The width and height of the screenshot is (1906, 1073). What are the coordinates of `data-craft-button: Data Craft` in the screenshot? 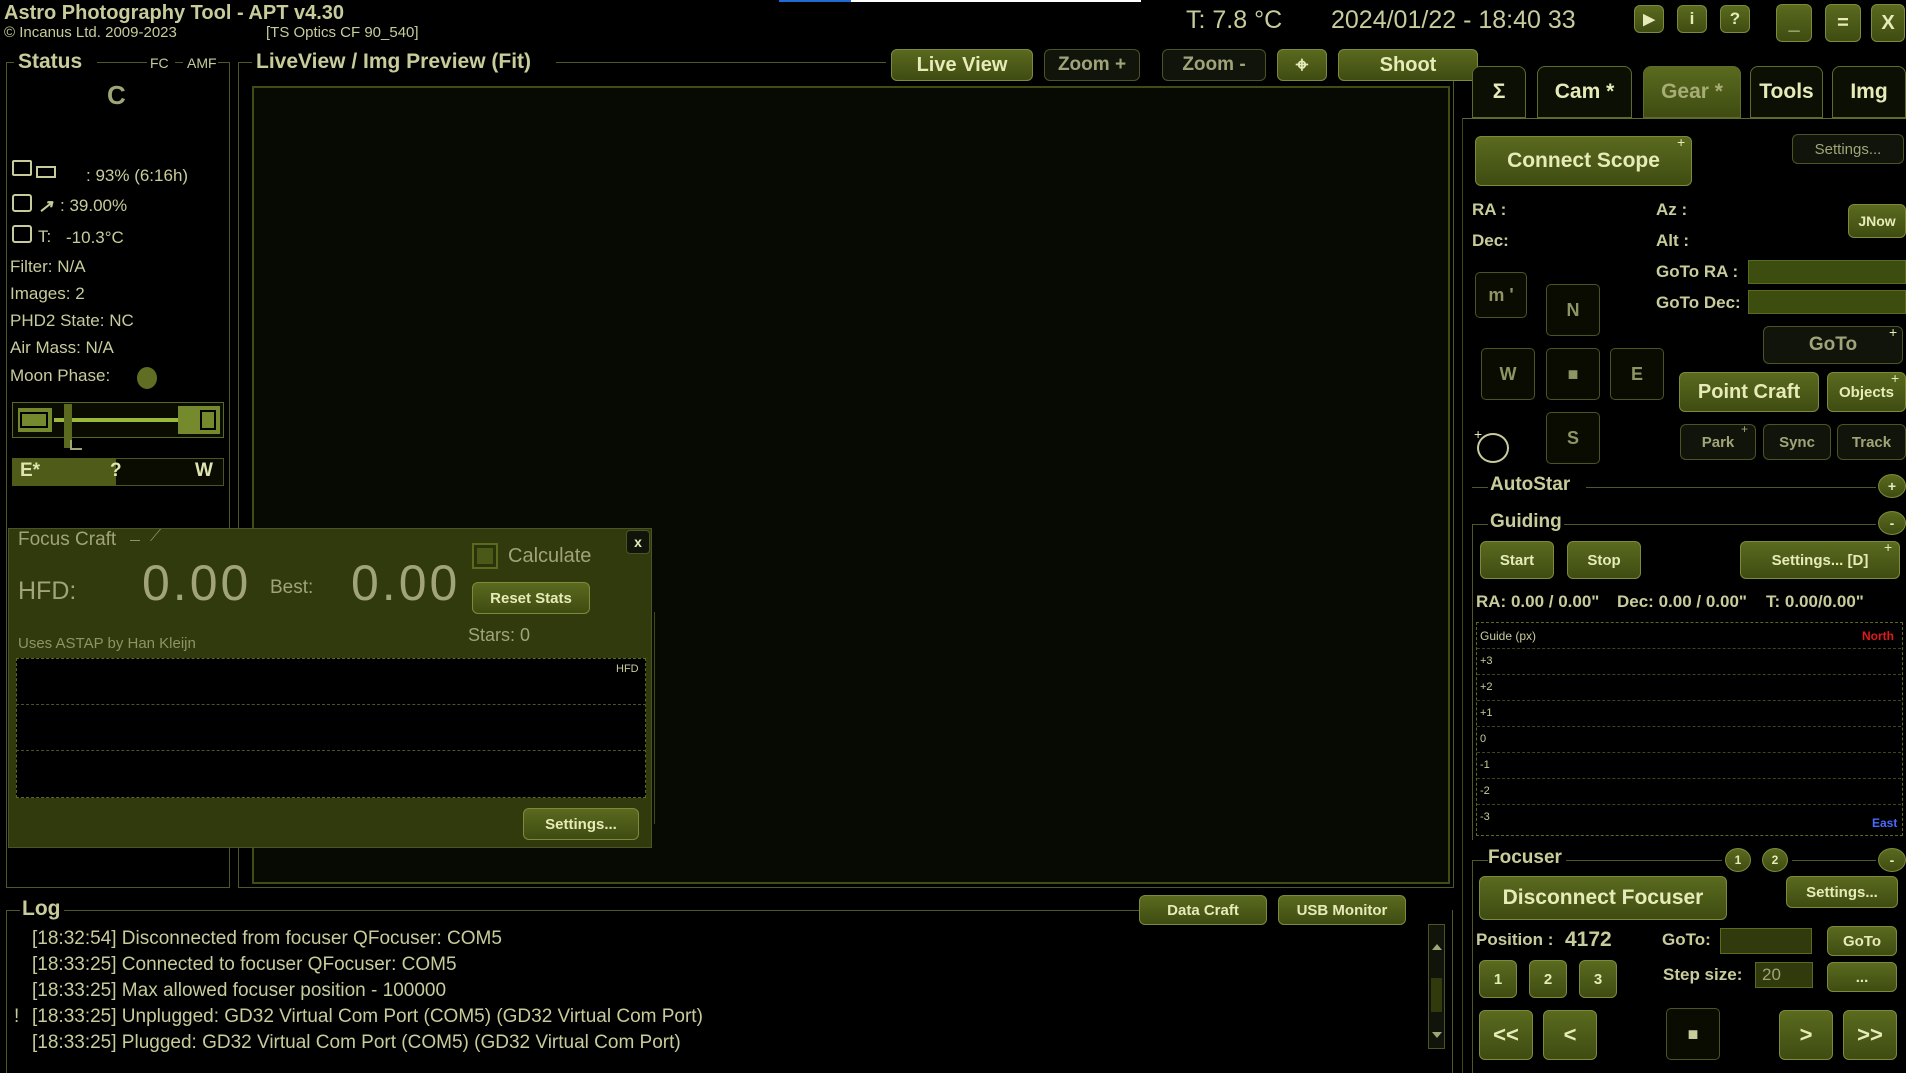 It's located at (1203, 910).